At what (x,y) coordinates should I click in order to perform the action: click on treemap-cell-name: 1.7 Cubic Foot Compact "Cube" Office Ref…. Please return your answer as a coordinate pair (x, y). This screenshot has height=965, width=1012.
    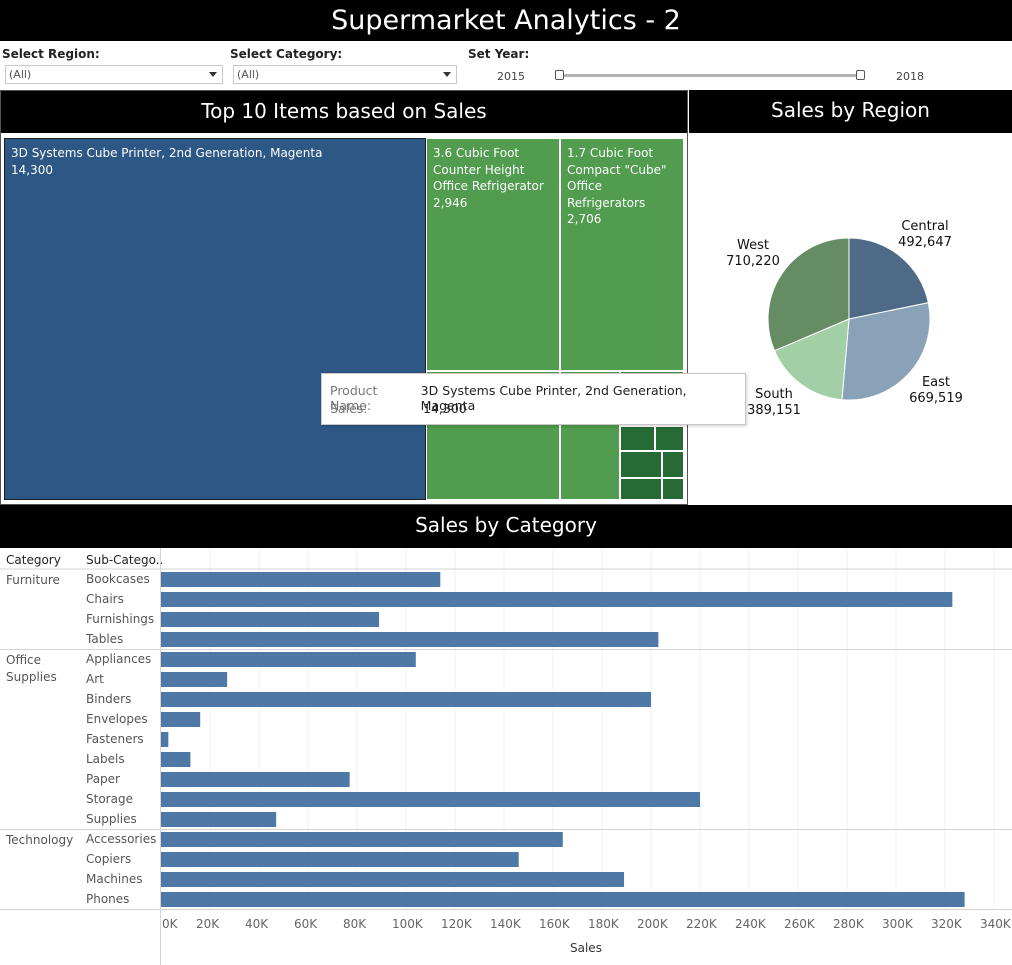
    Looking at the image, I should click on (617, 178).